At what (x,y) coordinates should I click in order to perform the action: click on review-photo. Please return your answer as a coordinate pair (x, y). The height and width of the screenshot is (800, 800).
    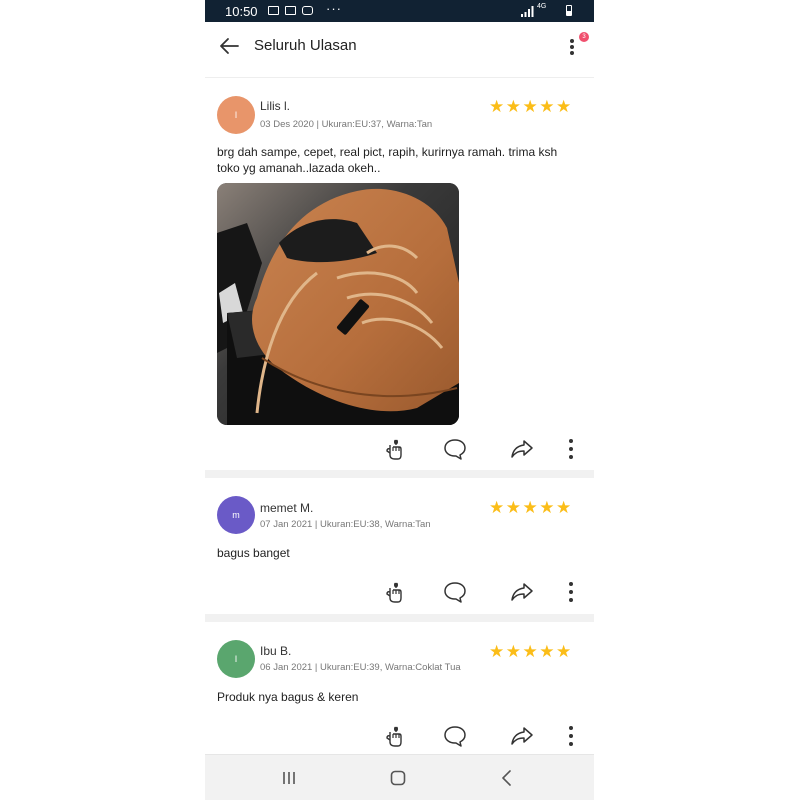
    Looking at the image, I should click on (338, 304).